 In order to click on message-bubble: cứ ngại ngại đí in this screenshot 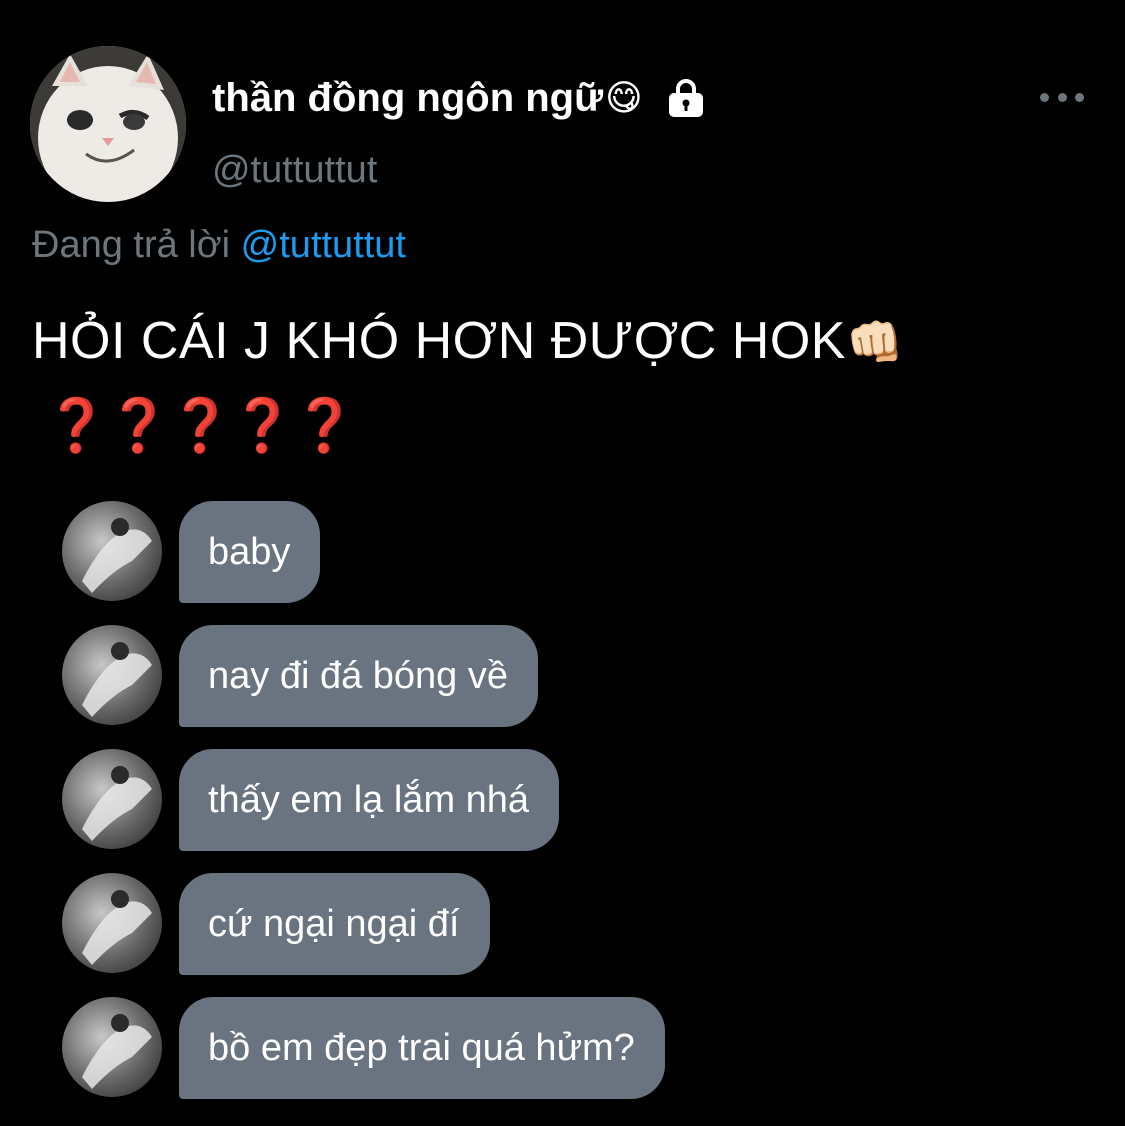, I will do `click(334, 924)`.